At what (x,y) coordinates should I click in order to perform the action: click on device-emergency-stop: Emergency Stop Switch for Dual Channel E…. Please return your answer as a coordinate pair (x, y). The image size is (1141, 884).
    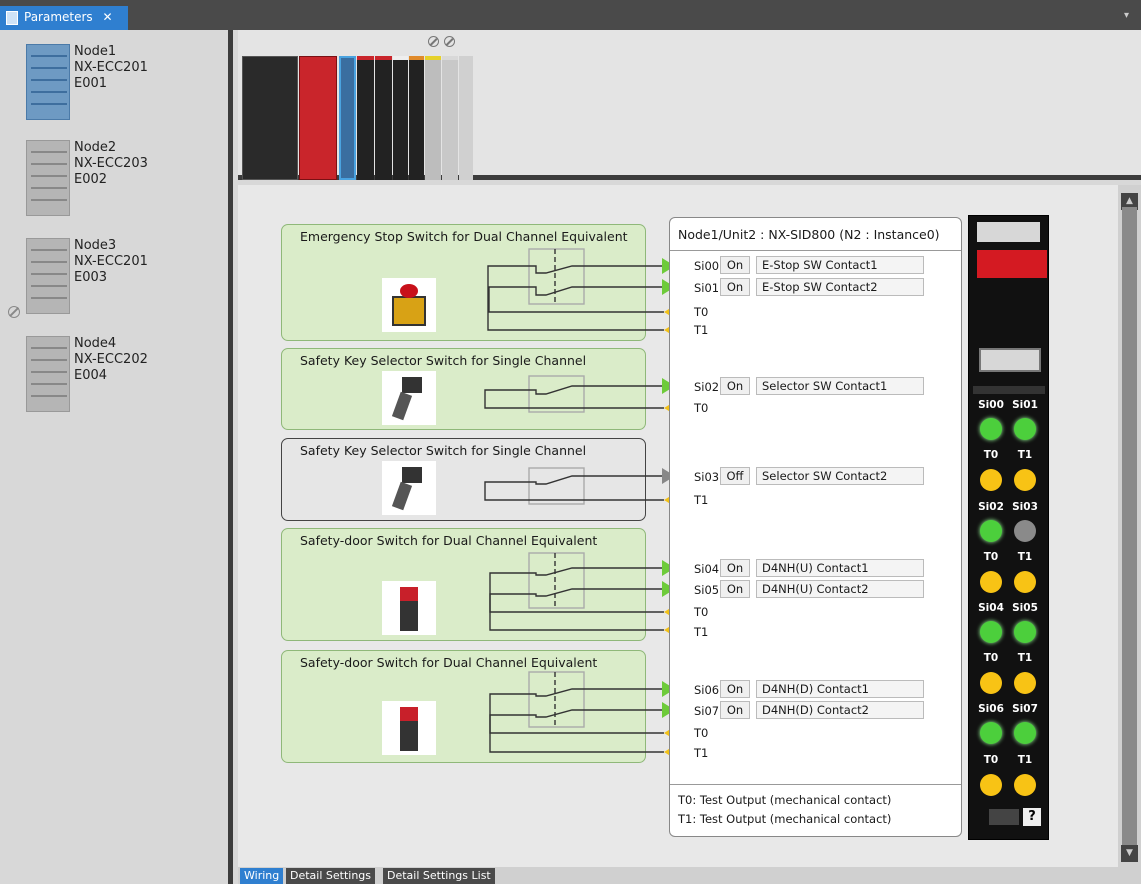
    Looking at the image, I should click on (463, 282).